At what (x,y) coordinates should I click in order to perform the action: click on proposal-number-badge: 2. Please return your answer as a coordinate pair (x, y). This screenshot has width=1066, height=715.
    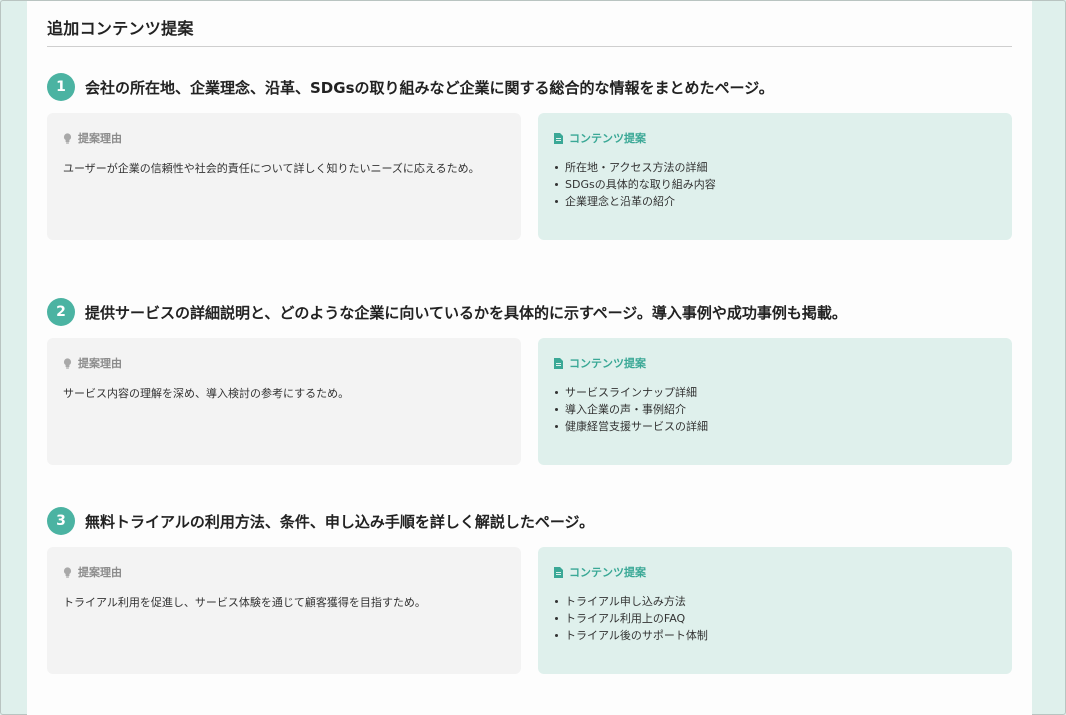
    Looking at the image, I should click on (61, 312).